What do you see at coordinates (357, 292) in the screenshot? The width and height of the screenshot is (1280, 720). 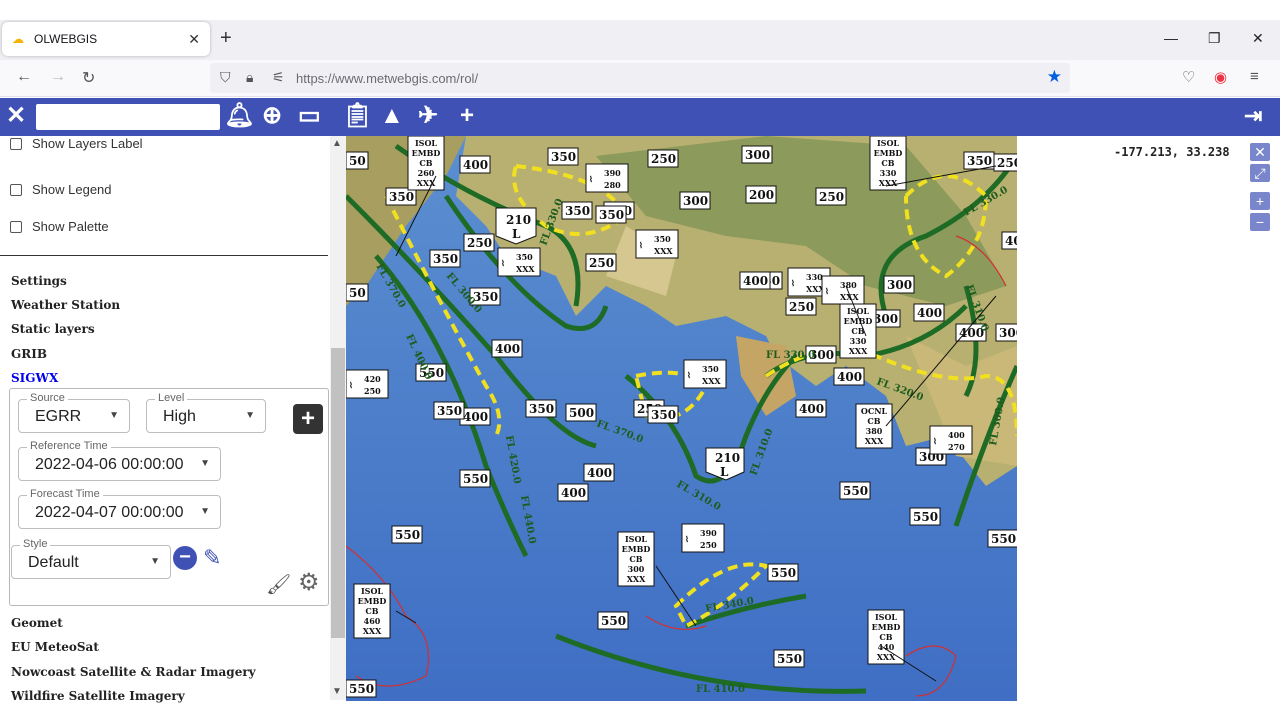 I see `flight-level-box: 50` at bounding box center [357, 292].